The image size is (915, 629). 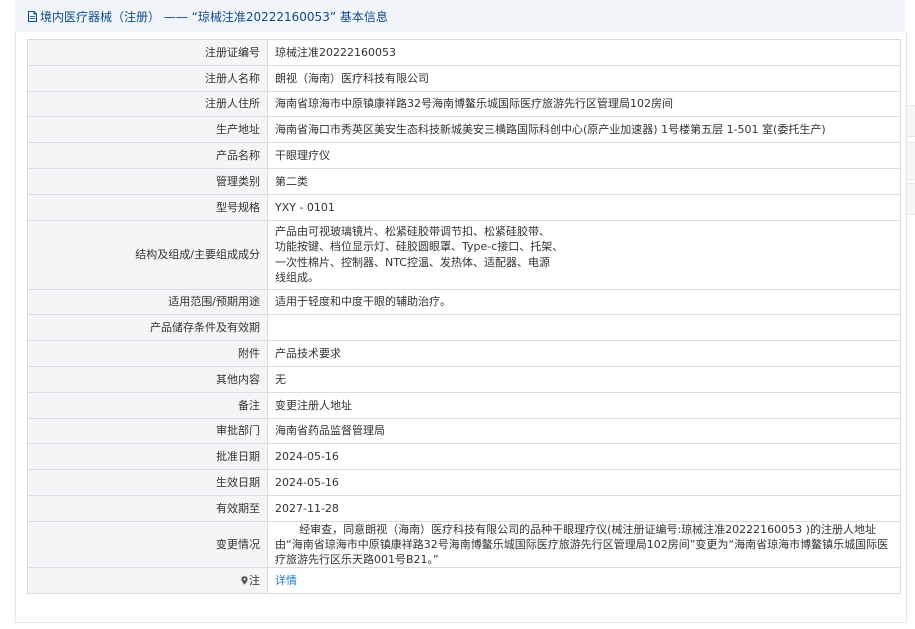 I want to click on row-value: 适用于轻度和中度干眼的辅助治疗。, so click(x=584, y=302).